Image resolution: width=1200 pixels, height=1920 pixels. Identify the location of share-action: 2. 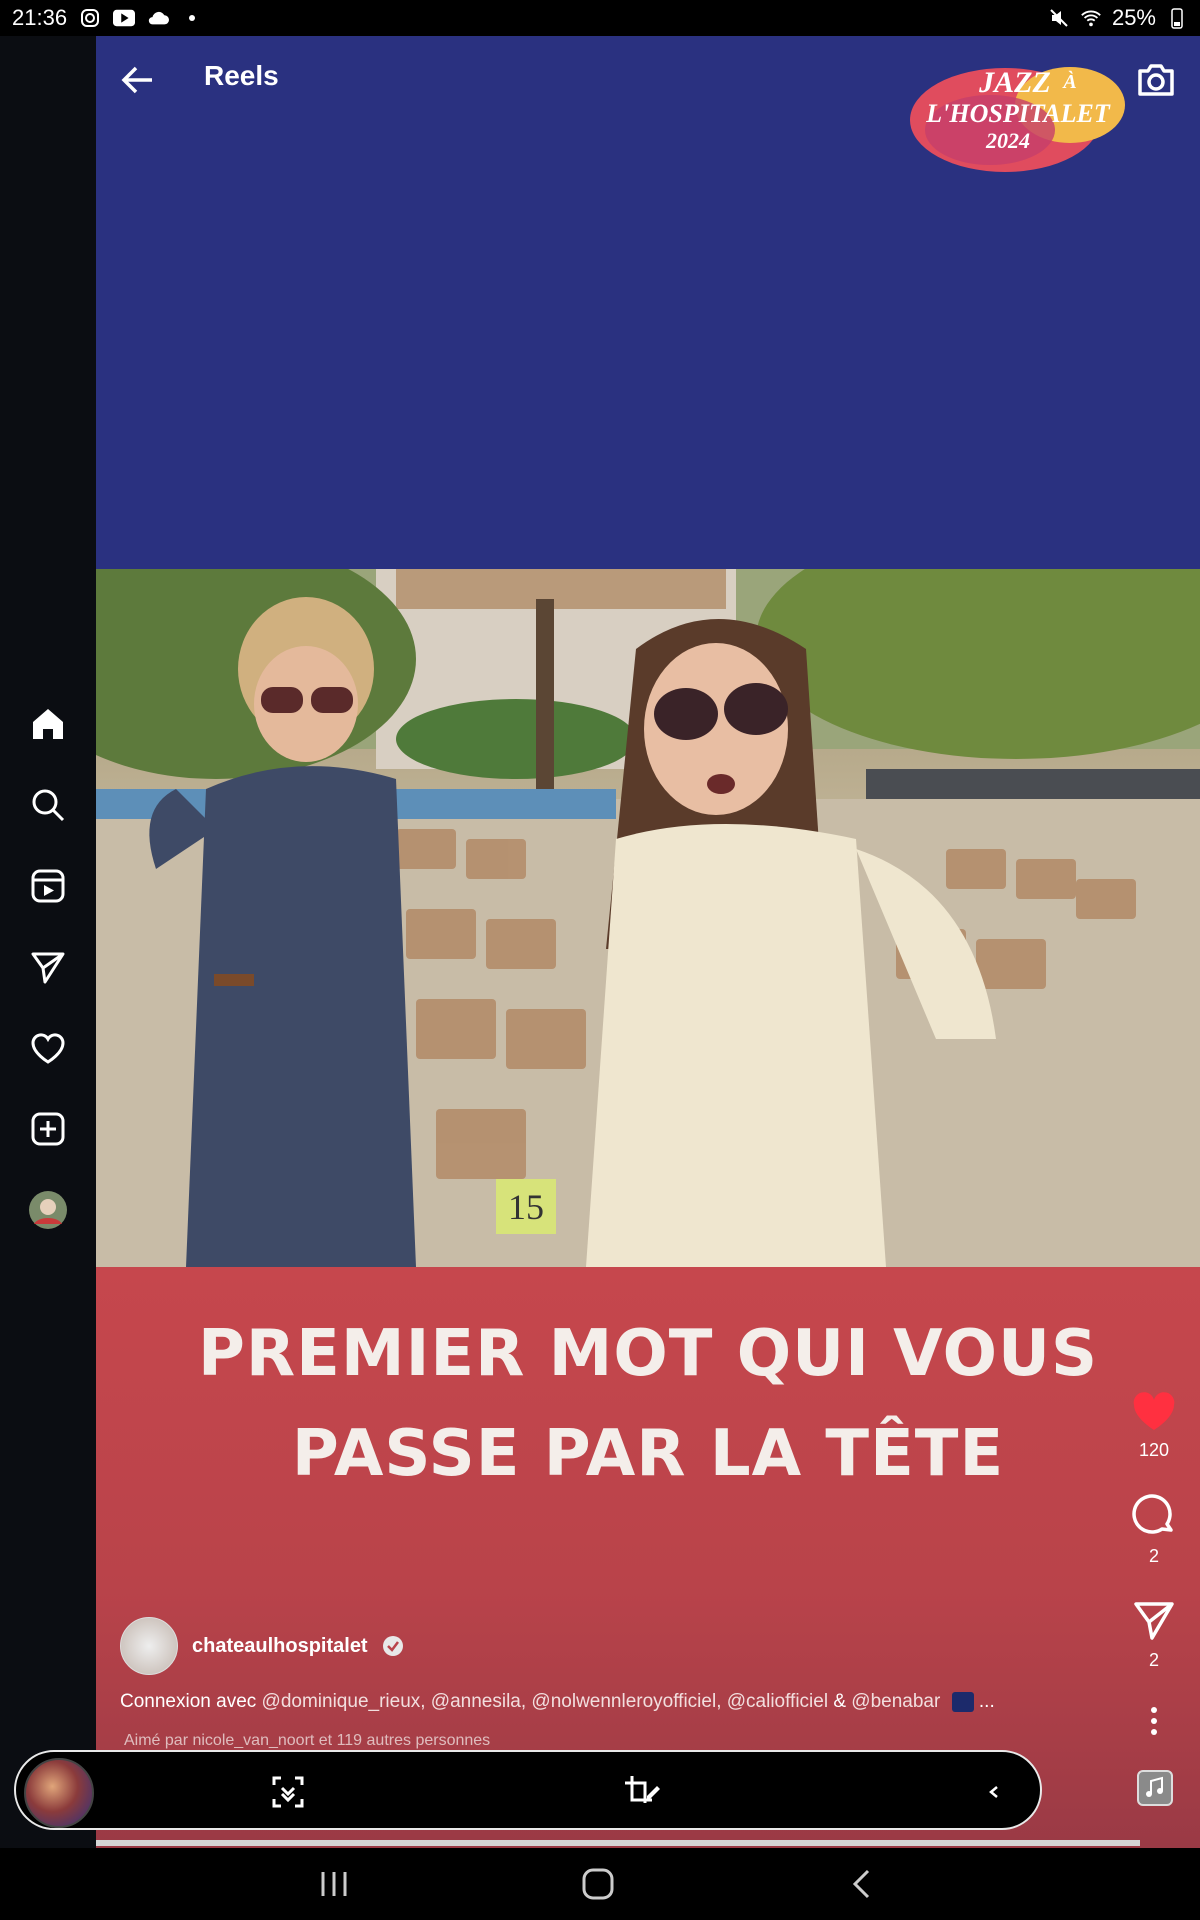
(1154, 1634).